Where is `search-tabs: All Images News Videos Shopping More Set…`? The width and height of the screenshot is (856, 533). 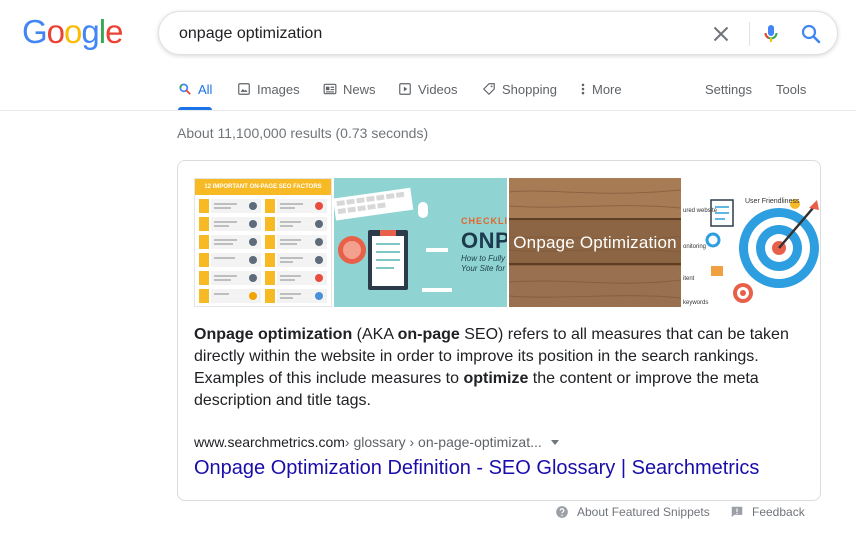 search-tabs: All Images News Videos Shopping More Set… is located at coordinates (512, 89).